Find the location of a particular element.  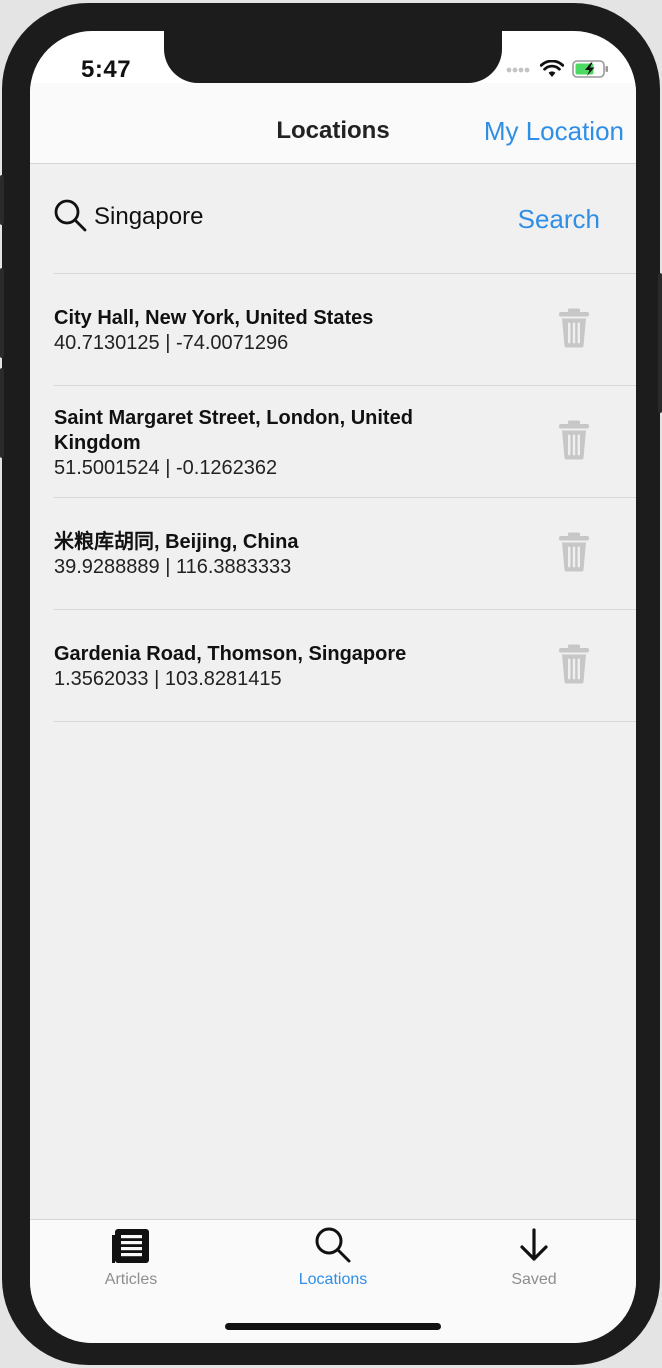

tab-label: Saved is located at coordinates (534, 1279).